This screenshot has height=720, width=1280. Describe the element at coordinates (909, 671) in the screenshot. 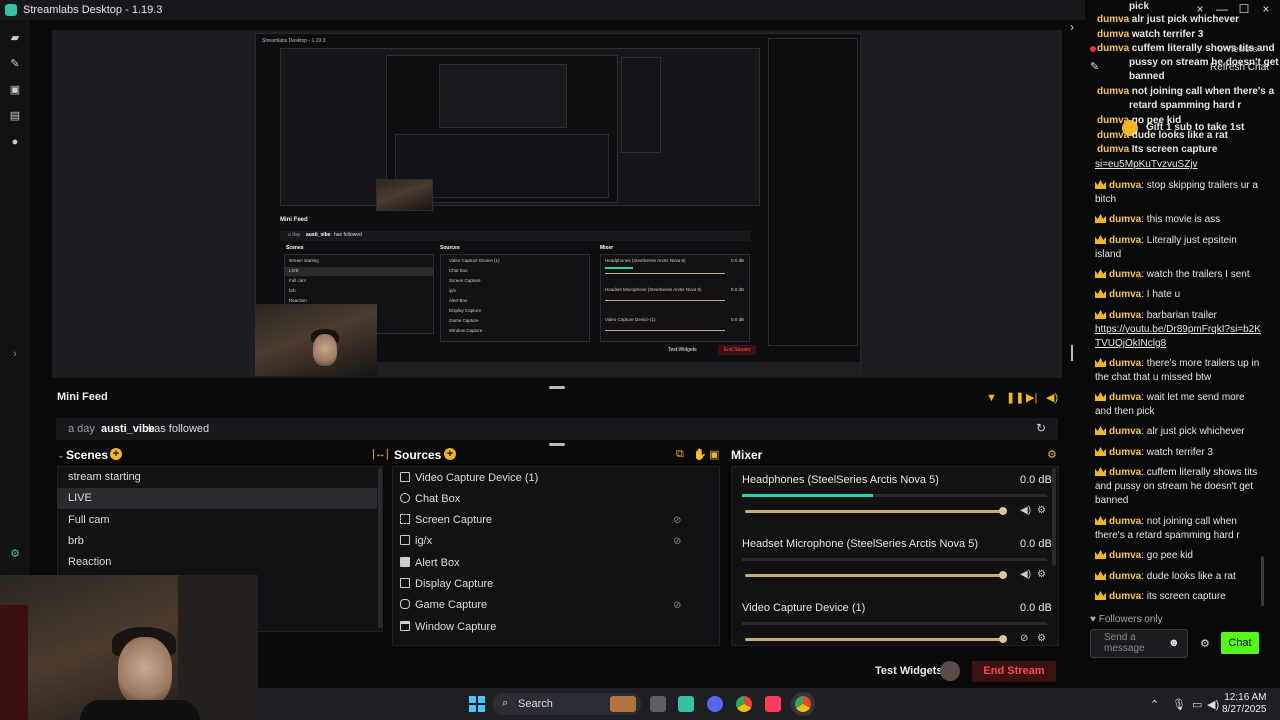

I see `test-widgets-button: Test Widgets` at that location.